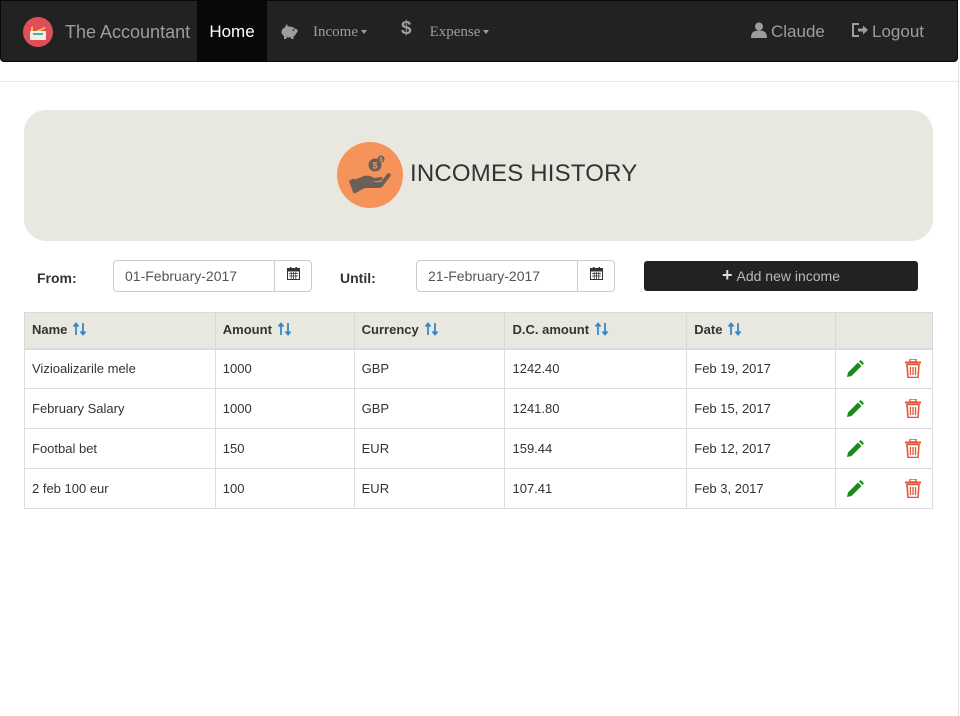 The image size is (960, 716). I want to click on table-row: Footbal bet 150 EUR 159.44 Feb 12, 2017, so click(478, 448).